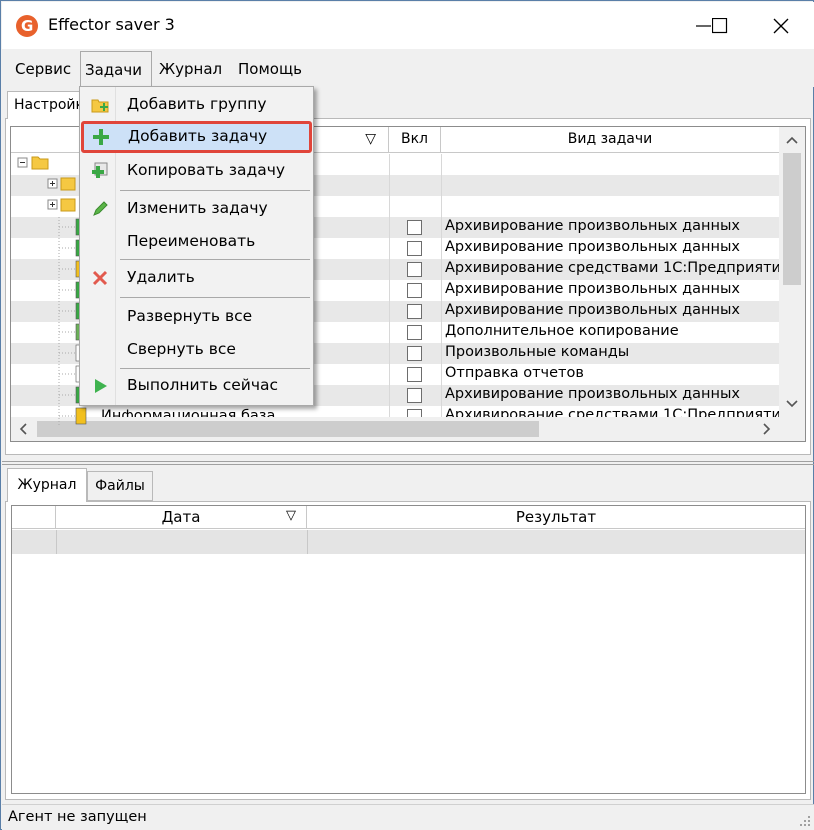 The height and width of the screenshot is (830, 814). Describe the element at coordinates (101, 137) in the screenshot. I see `add-task-icon` at that location.